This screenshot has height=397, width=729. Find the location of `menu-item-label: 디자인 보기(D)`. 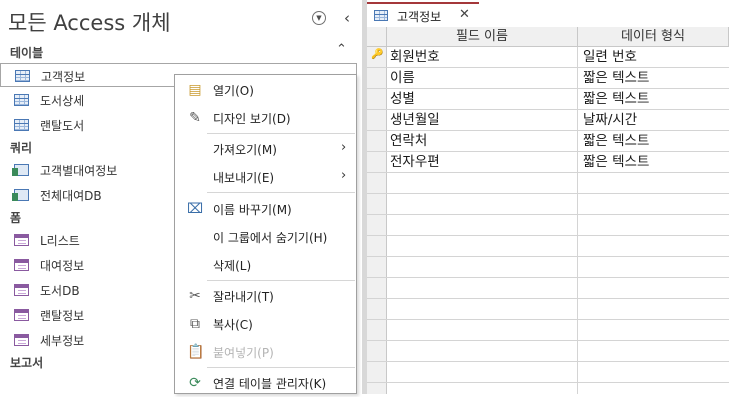

menu-item-label: 디자인 보기(D) is located at coordinates (252, 119).